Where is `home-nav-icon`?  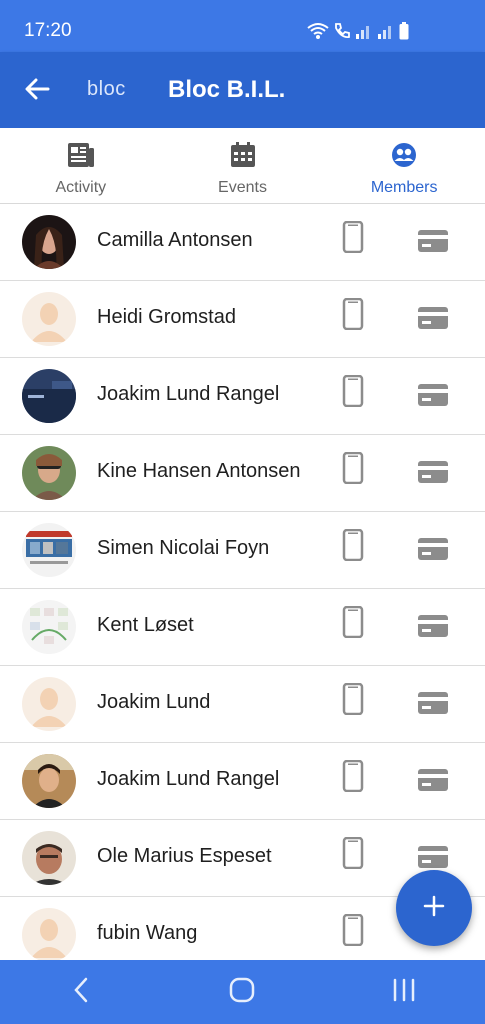
home-nav-icon is located at coordinates (242, 992).